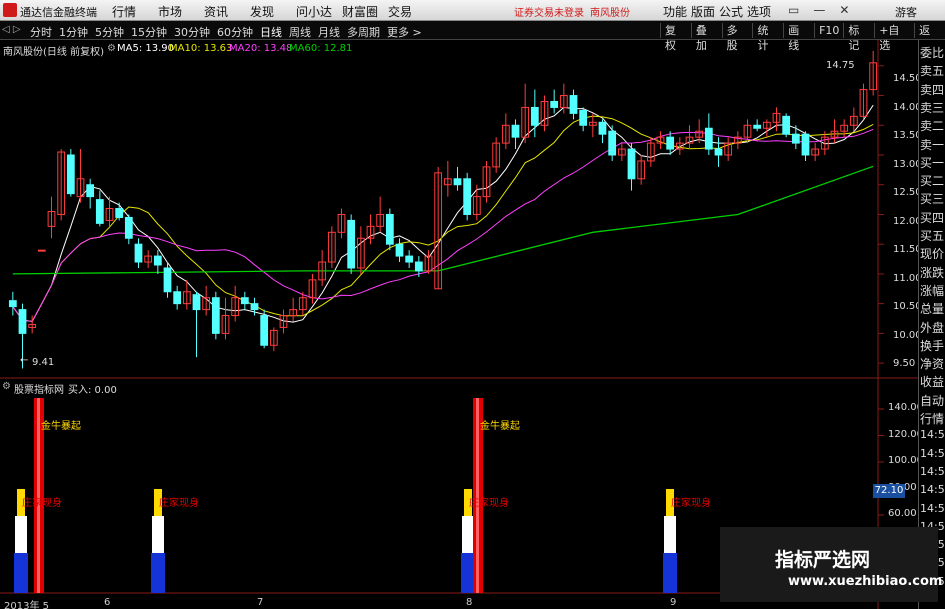 This screenshot has height=609, width=945. What do you see at coordinates (329, 32) in the screenshot?
I see `period-tab-8: 月线` at bounding box center [329, 32].